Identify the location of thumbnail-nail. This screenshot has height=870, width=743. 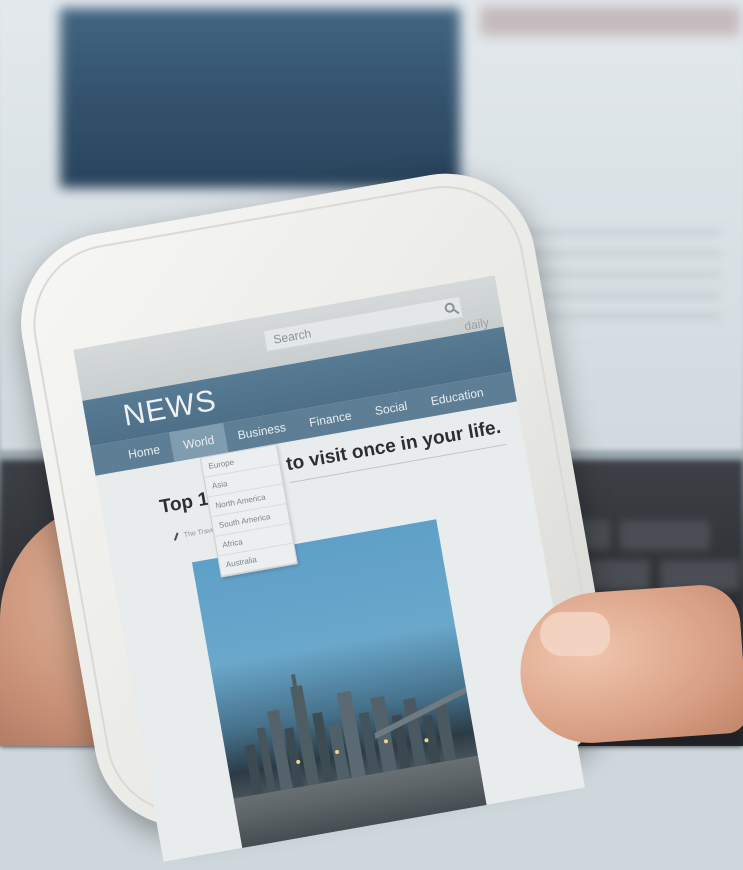
(575, 634).